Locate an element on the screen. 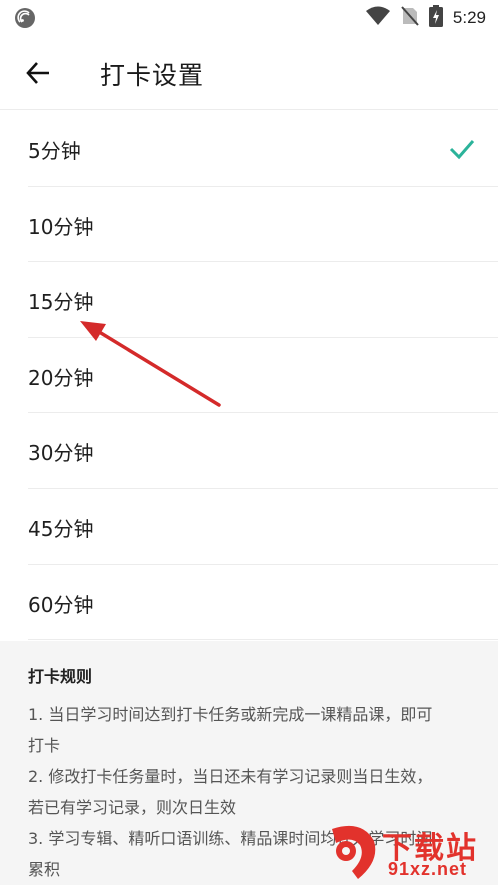 The width and height of the screenshot is (498, 885). rule-line: 3. 学习专辑、精听口语训练、精品课时间均计入学习时间 is located at coordinates (230, 838).